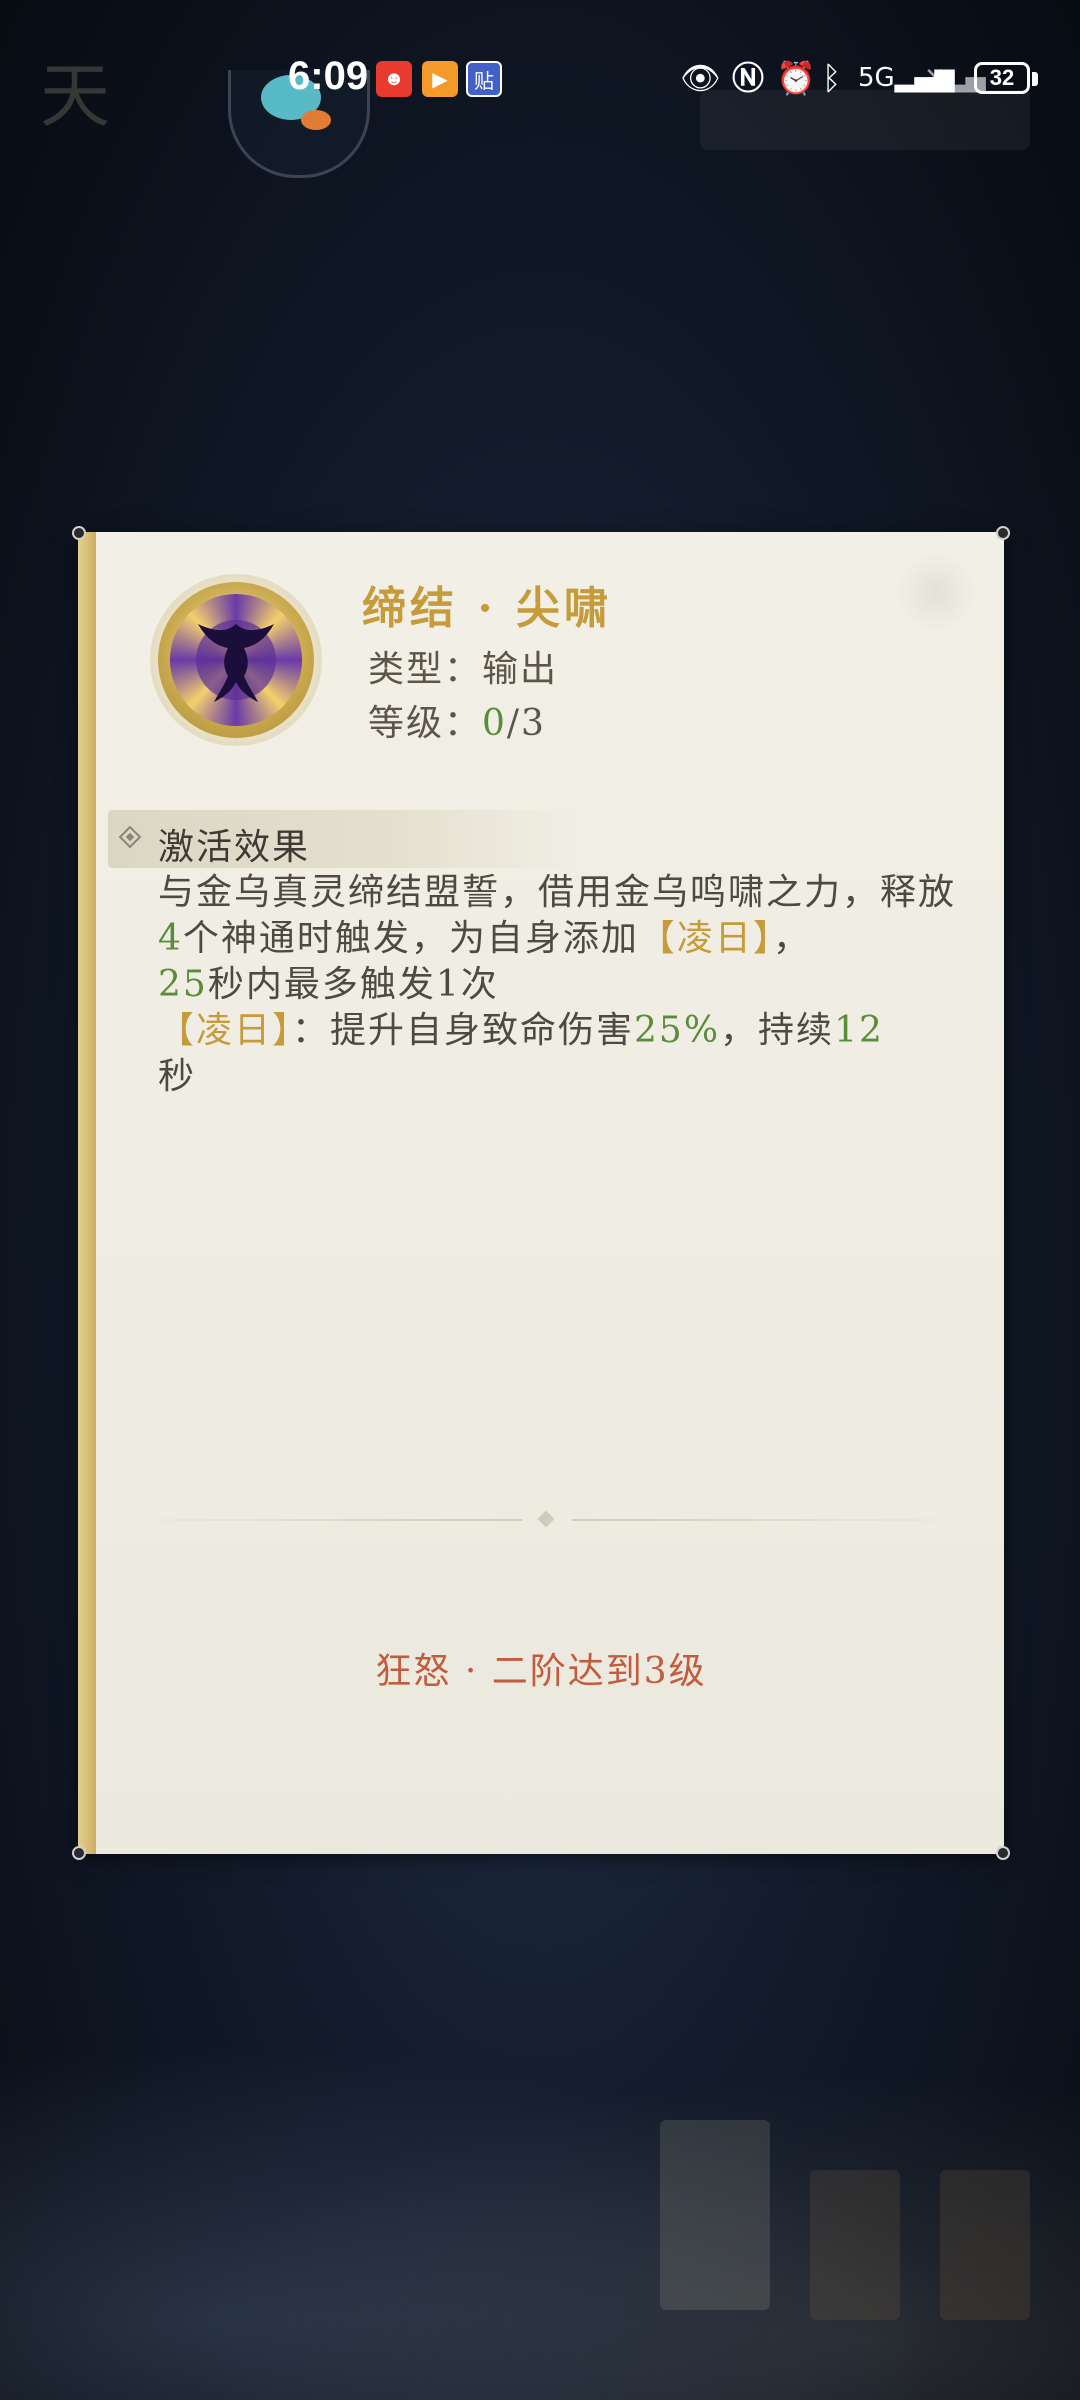  Describe the element at coordinates (463, 1030) in the screenshot. I see `desc-text: ：提升自身致命伤害` at that location.